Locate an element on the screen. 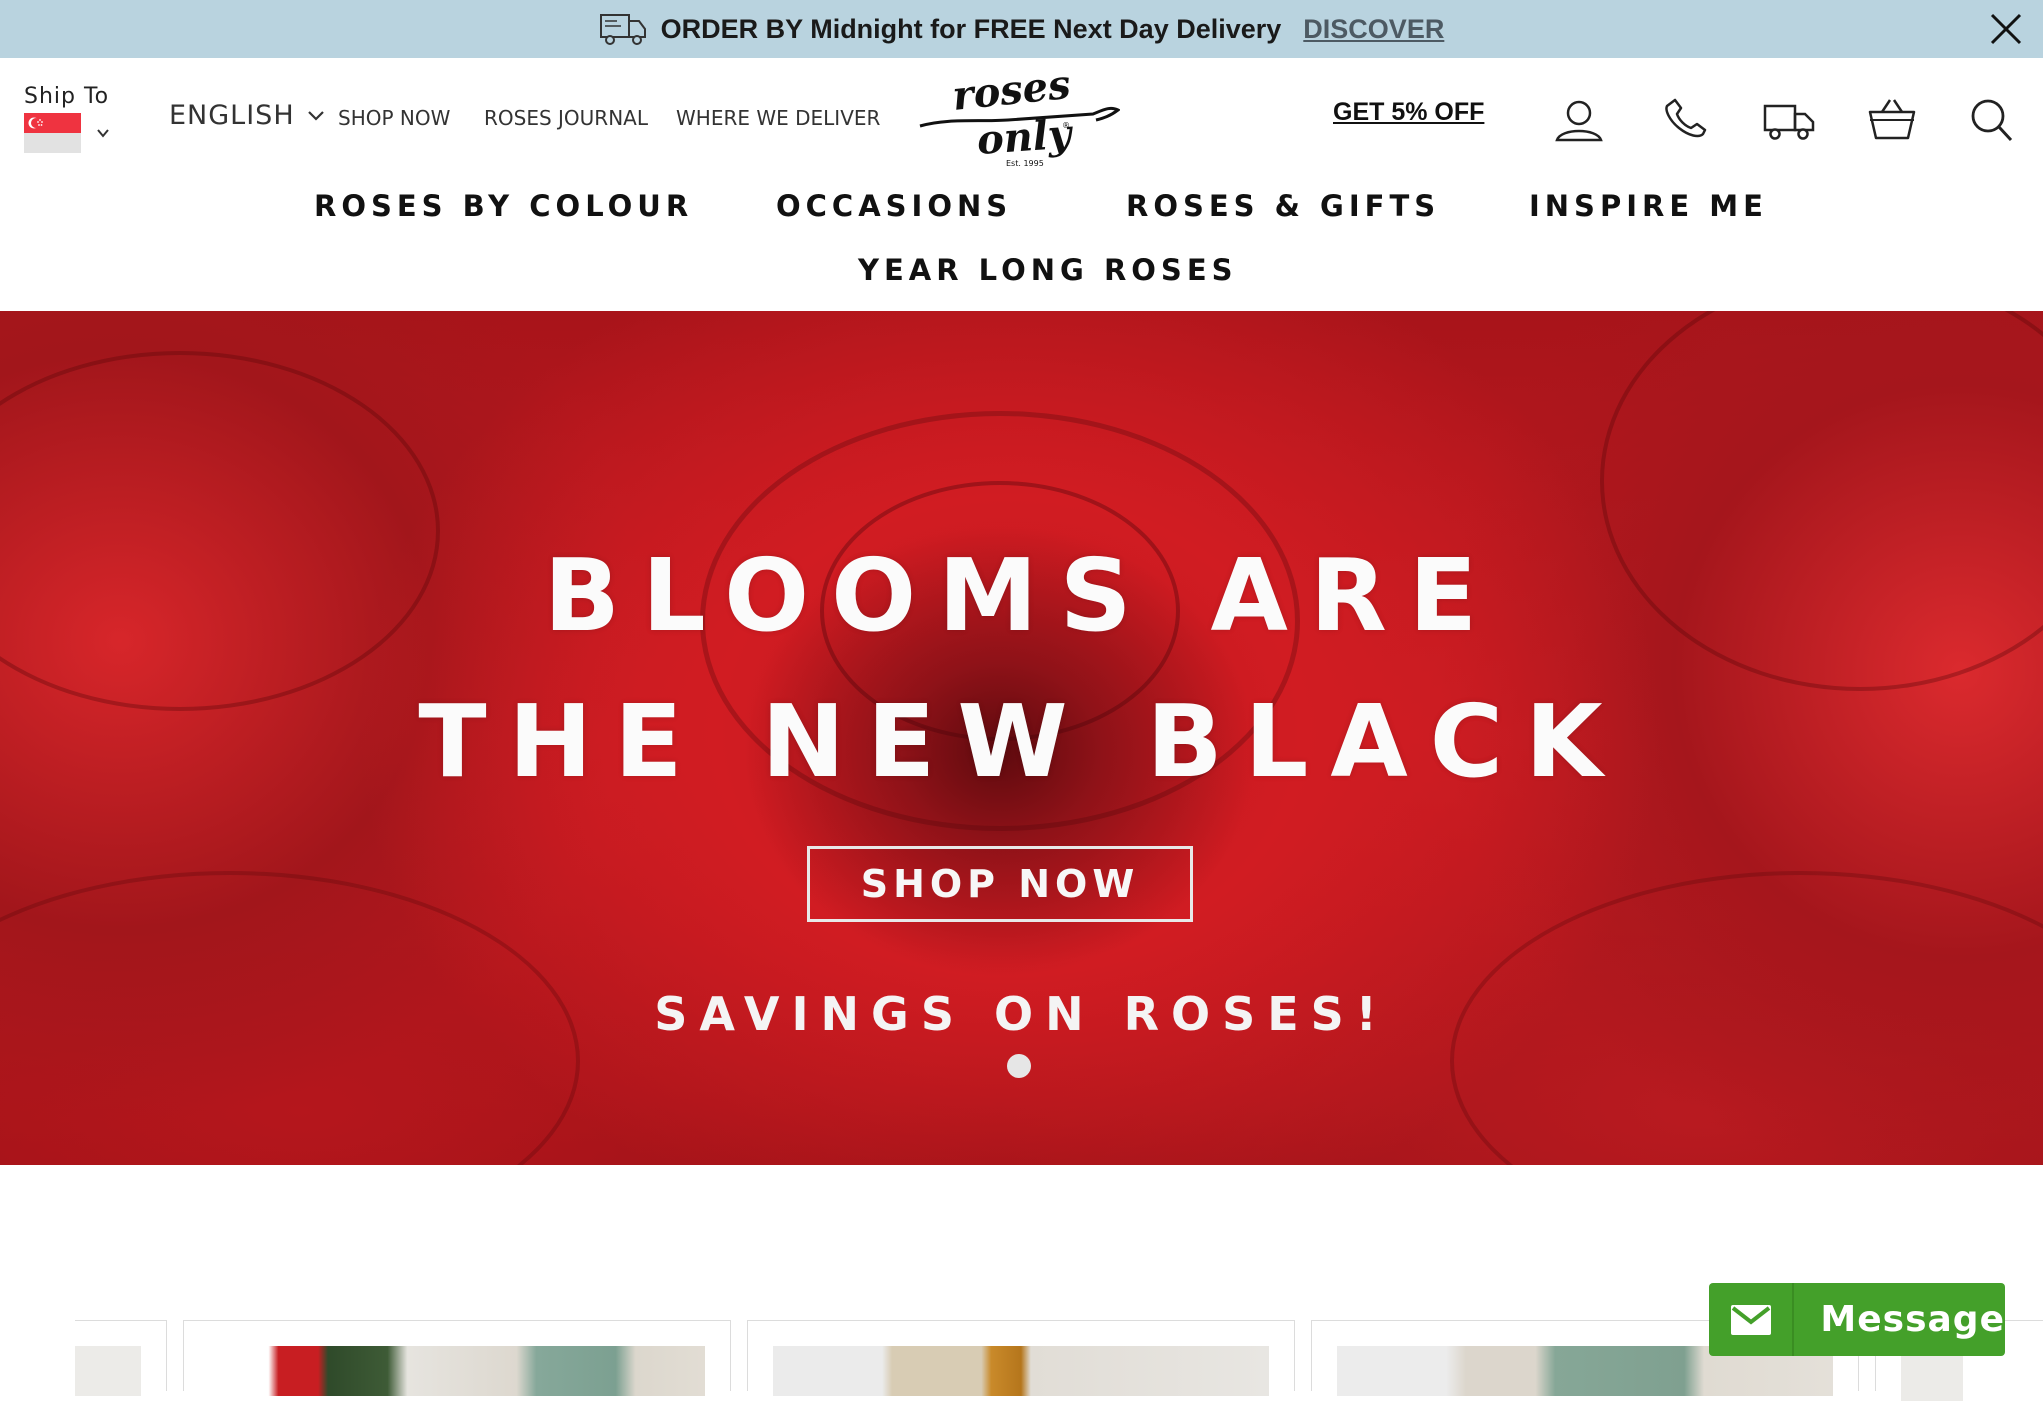 The image size is (2043, 1401). envelope-icon is located at coordinates (1750, 1319).